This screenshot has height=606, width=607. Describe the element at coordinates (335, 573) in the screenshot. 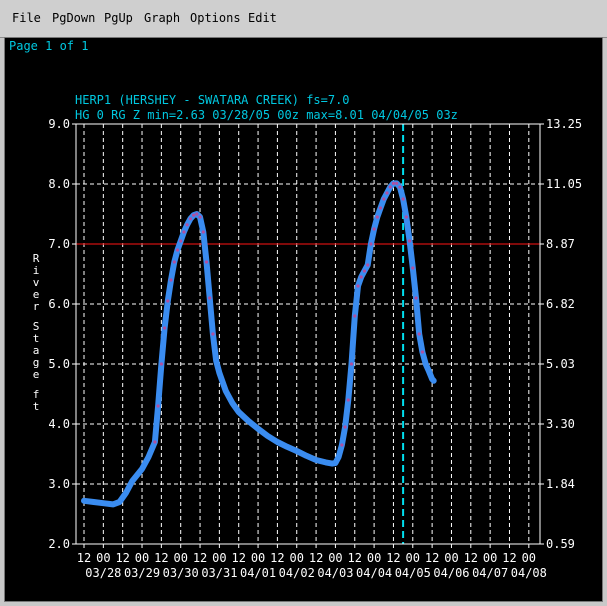

I see `x-tick-date-label: 04/03` at that location.